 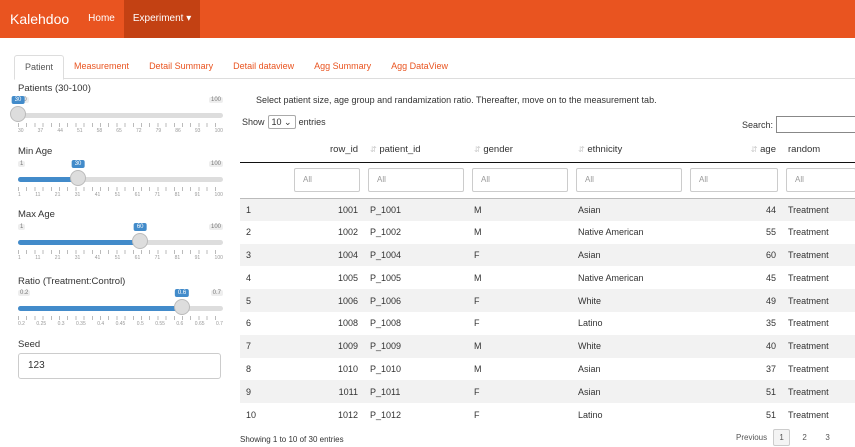 I want to click on slider-grid-label: 72, so click(x=138, y=131).